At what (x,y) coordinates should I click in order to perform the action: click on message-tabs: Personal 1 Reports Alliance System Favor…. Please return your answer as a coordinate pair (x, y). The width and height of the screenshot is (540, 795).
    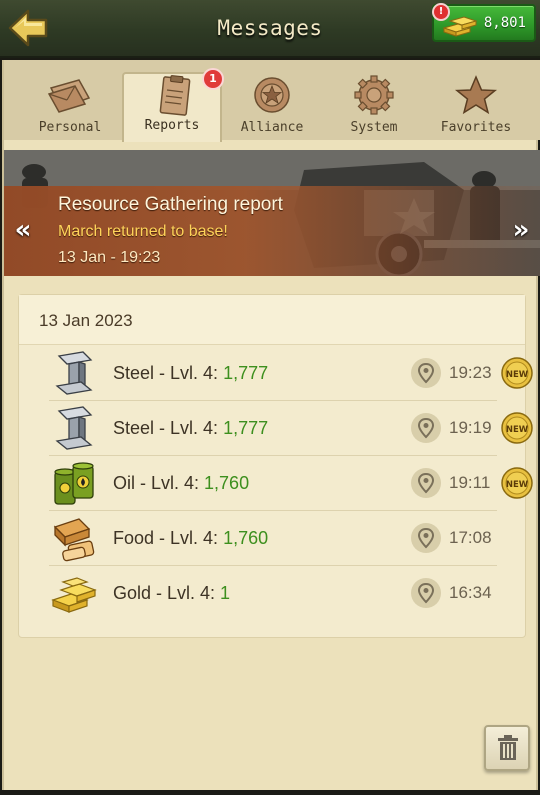
    Looking at the image, I should click on (272, 101).